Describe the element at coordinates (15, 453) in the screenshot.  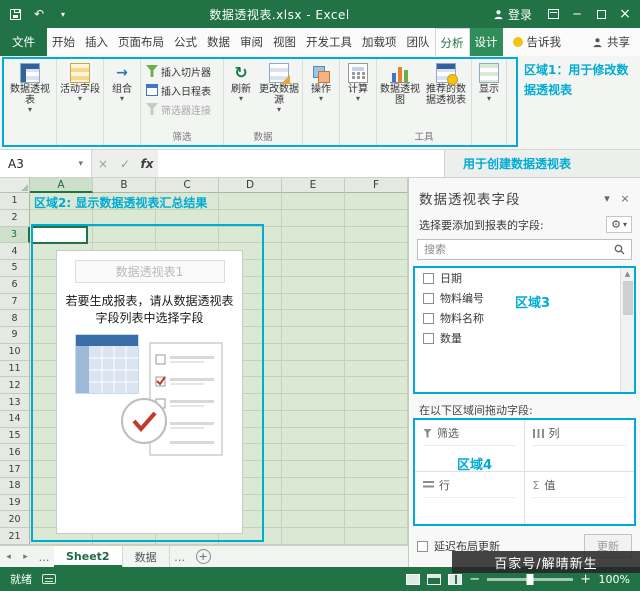
I see `row-header-16: 16` at that location.